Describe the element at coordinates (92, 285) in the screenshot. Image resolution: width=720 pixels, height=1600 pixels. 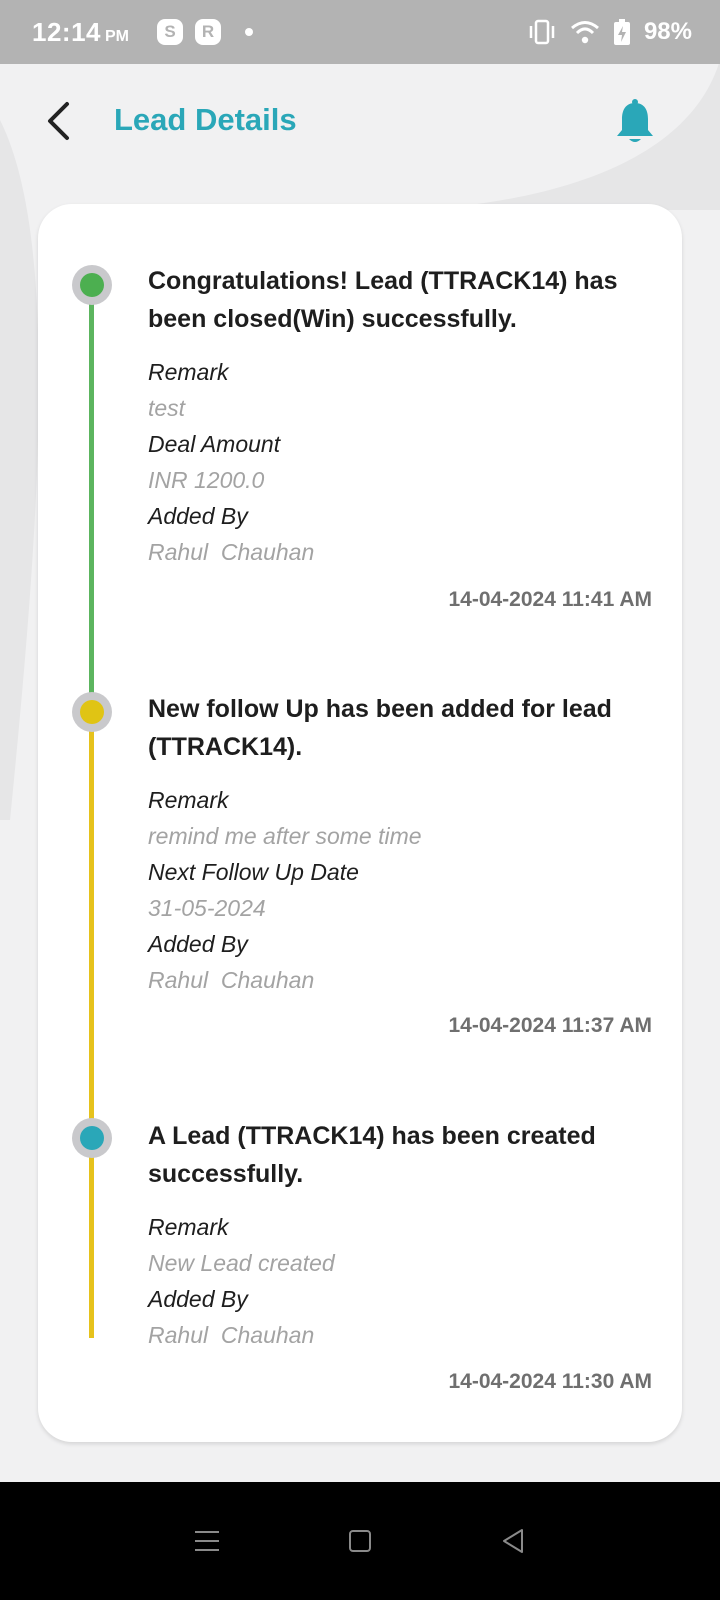
I see `timeline-dot-closed` at that location.